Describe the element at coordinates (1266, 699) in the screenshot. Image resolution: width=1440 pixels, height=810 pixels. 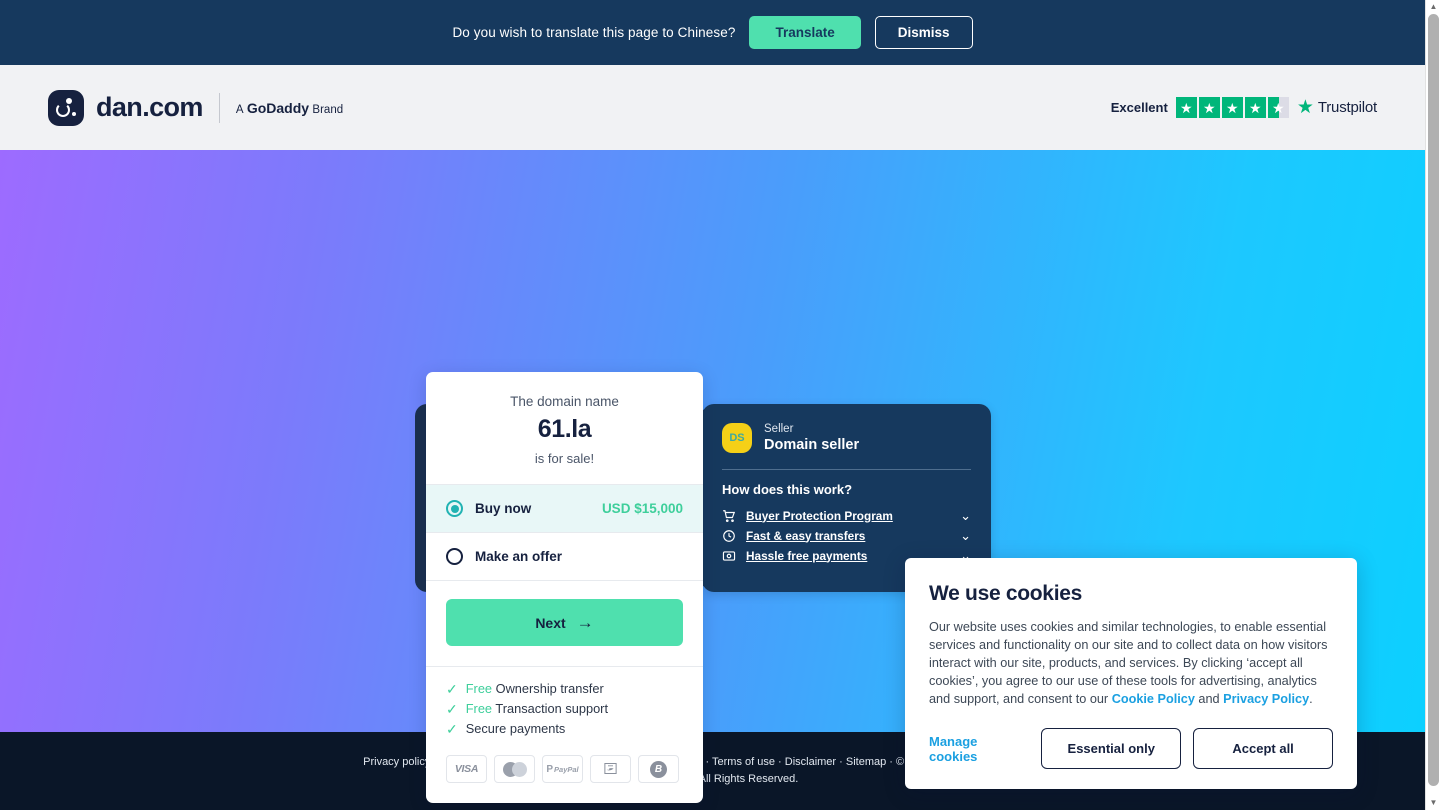
I see `privacy-policy-link: Privacy Policy` at that location.